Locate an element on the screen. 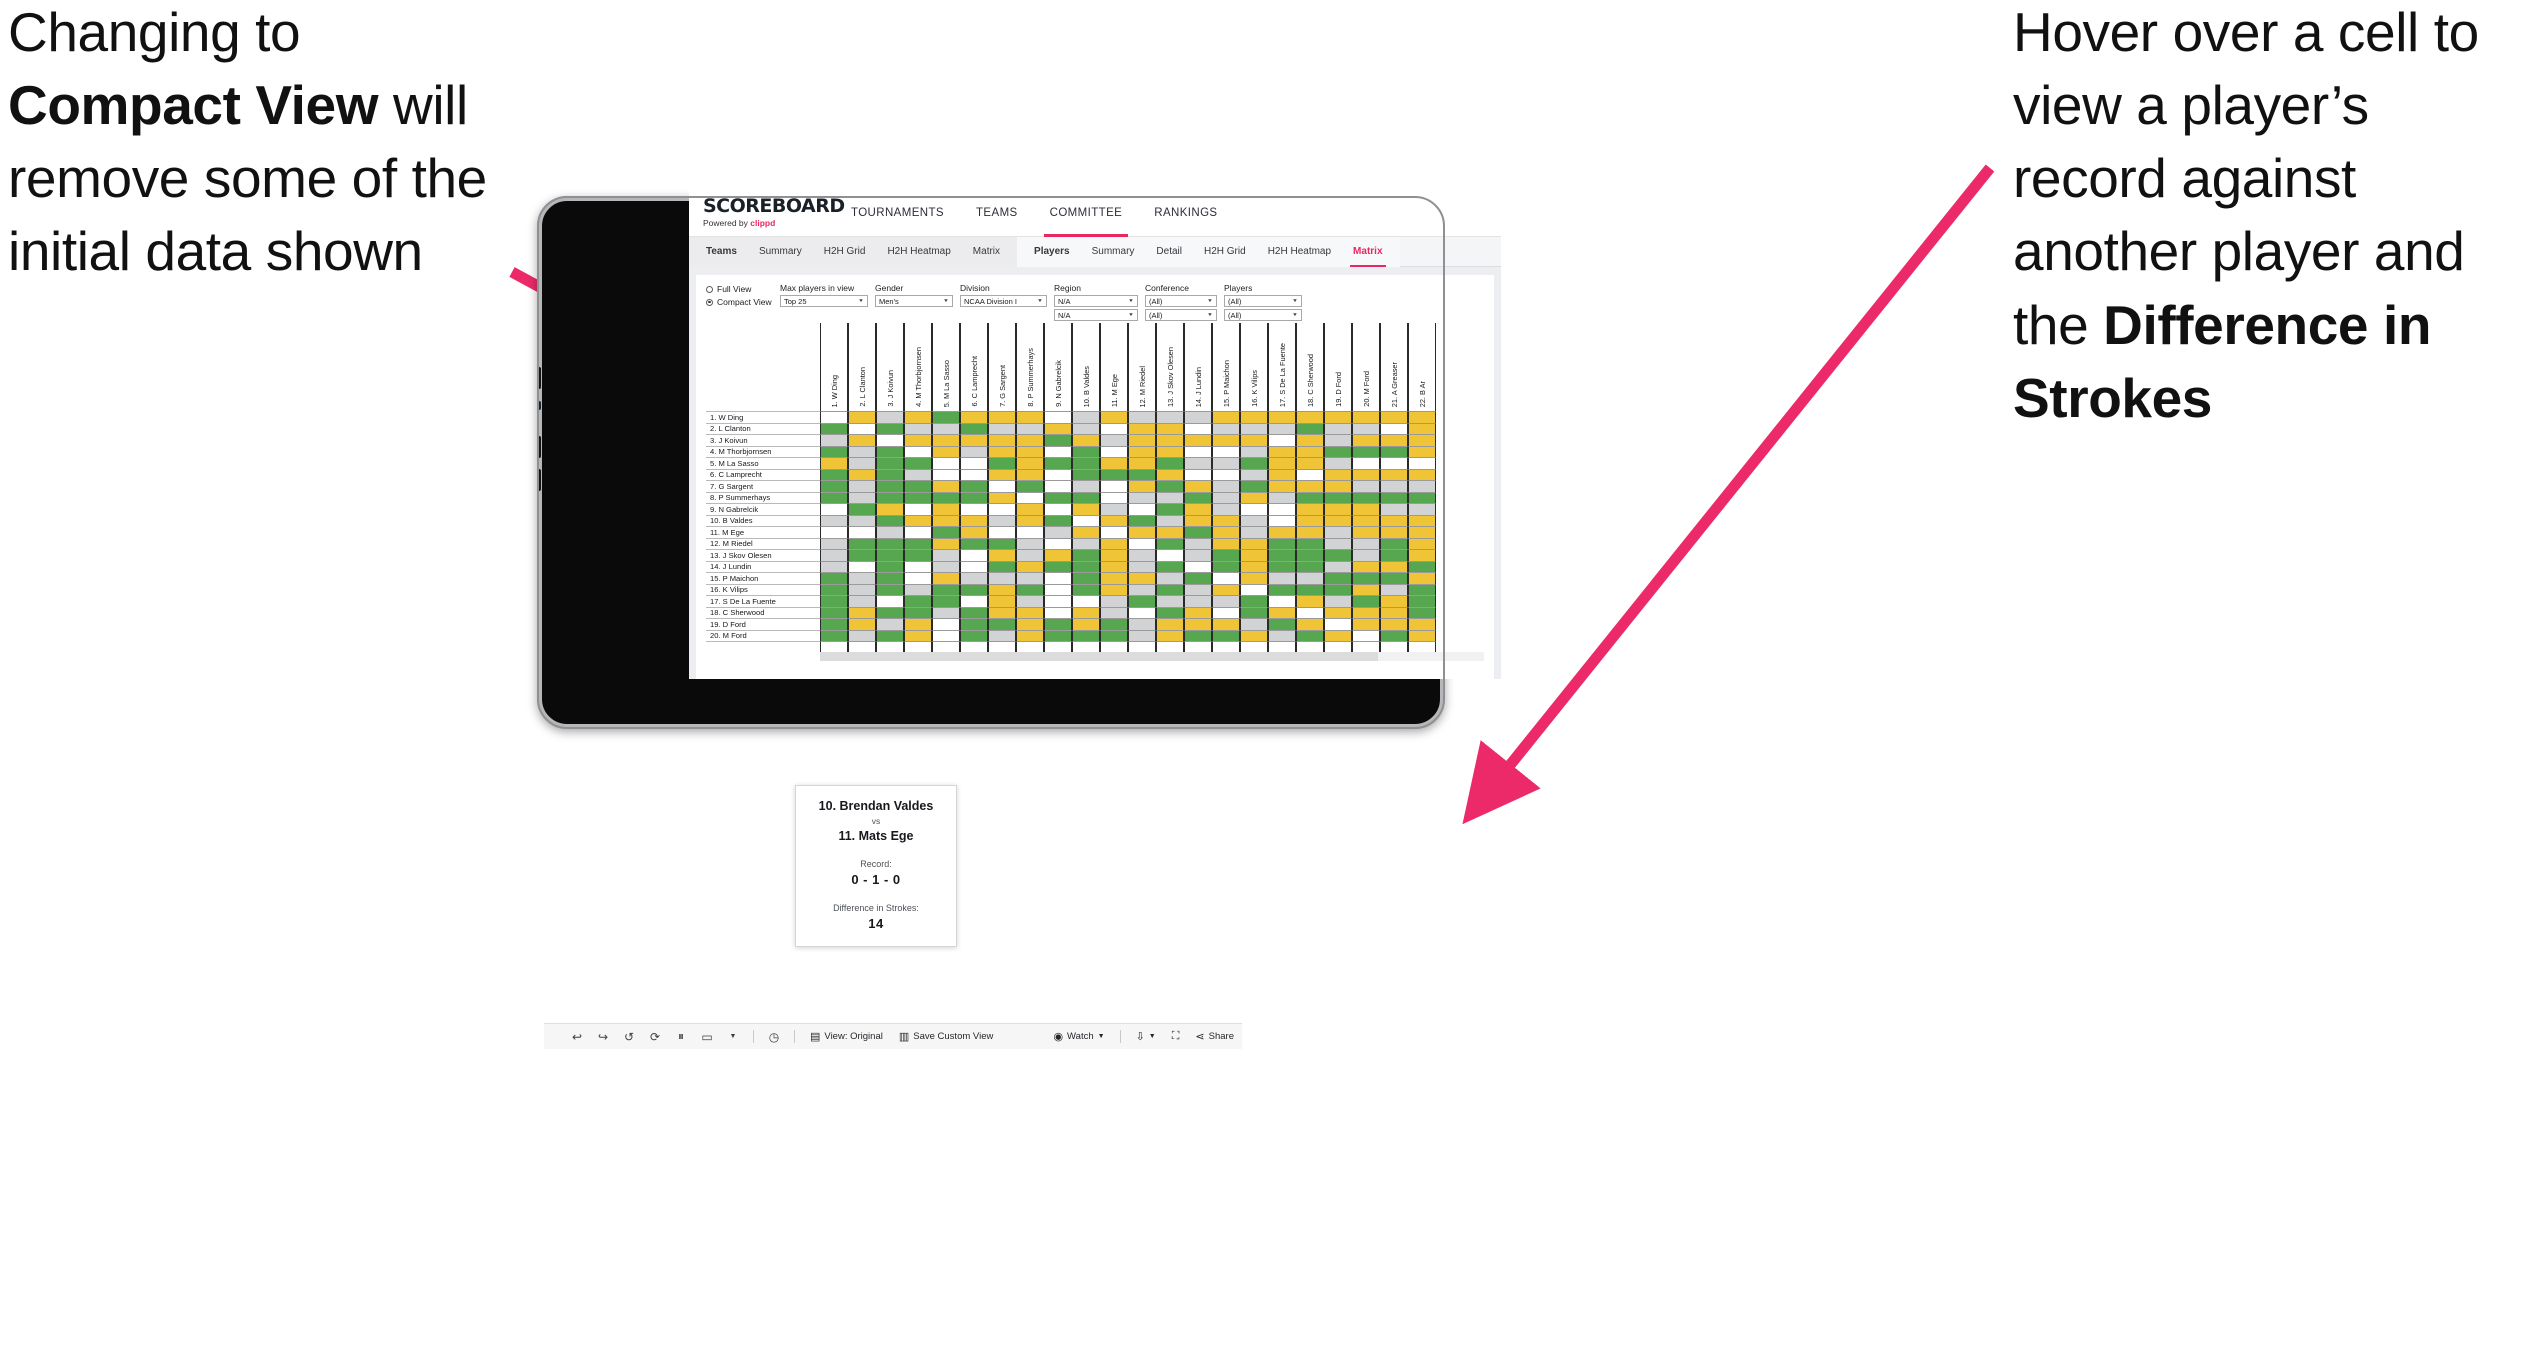 The height and width of the screenshot is (1356, 2521). sub-nav-players-h2h-heatmap: H2H Heatmap is located at coordinates (1299, 252).